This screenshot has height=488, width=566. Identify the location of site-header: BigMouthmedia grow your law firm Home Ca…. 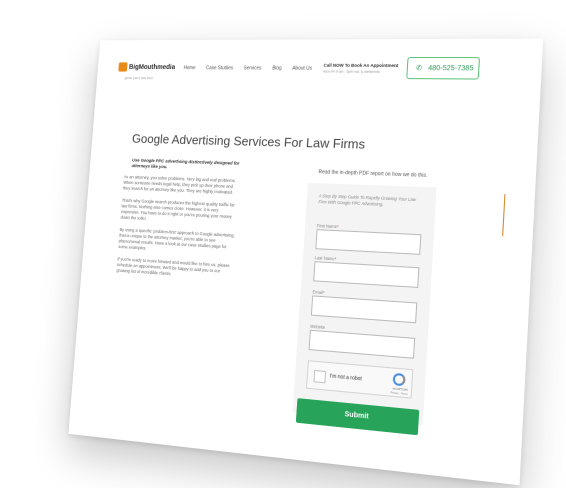
(320, 70).